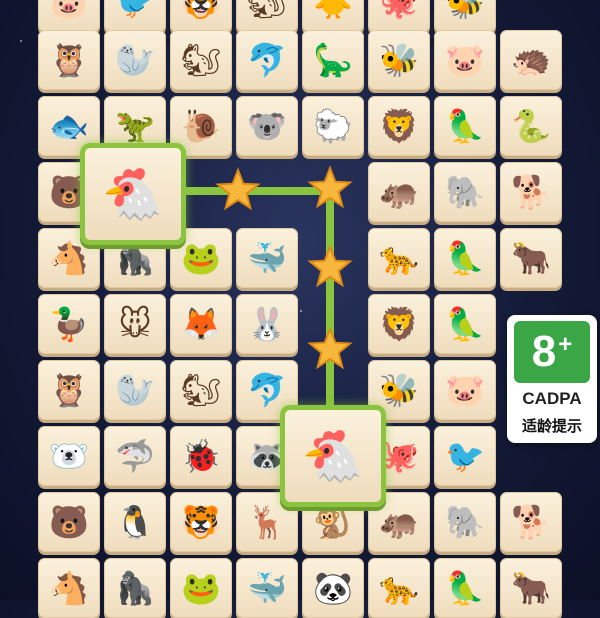 The image size is (600, 618). I want to click on animal-icon: 🐰, so click(267, 324).